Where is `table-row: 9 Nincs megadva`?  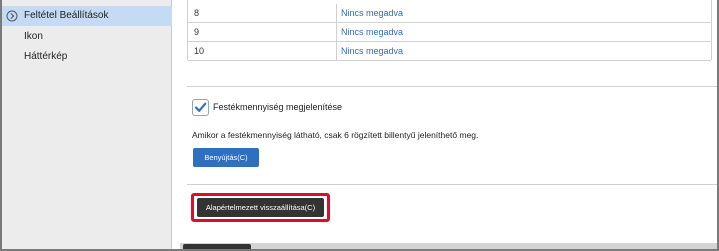
table-row: 9 Nincs megadva is located at coordinates (449, 32).